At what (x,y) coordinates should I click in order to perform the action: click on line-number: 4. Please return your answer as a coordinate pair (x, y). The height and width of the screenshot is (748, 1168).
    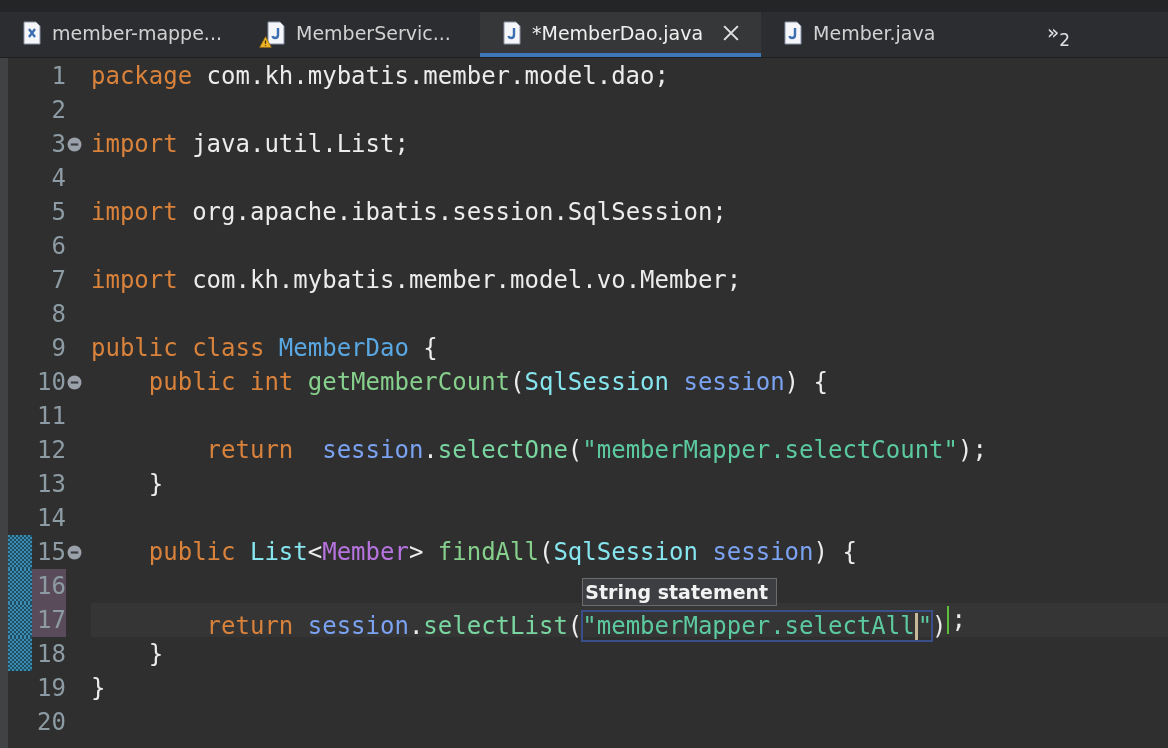
    Looking at the image, I should click on (58, 178).